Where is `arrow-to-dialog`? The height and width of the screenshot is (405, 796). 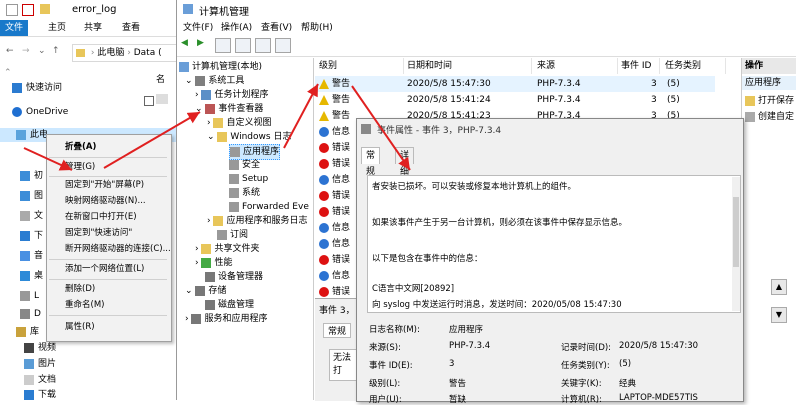
arrow-to-dialog is located at coordinates (381, 128).